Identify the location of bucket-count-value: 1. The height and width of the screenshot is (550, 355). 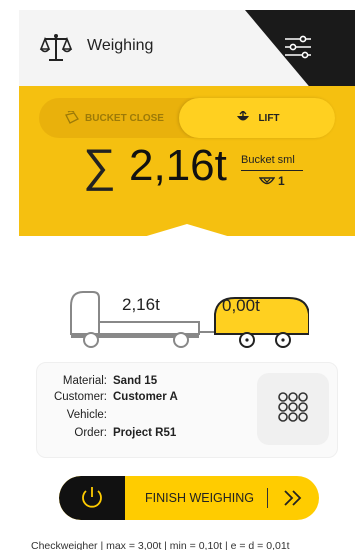
(281, 181).